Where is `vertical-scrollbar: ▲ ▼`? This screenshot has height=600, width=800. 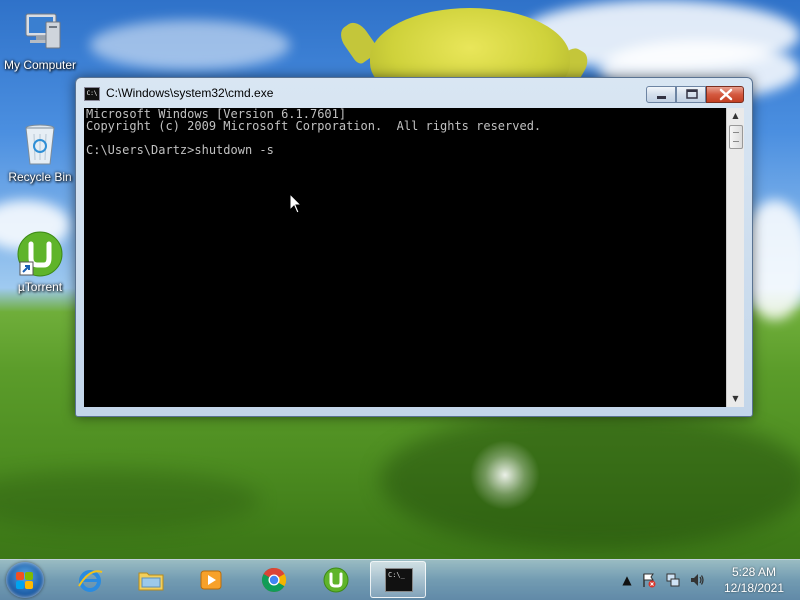 vertical-scrollbar: ▲ ▼ is located at coordinates (735, 257).